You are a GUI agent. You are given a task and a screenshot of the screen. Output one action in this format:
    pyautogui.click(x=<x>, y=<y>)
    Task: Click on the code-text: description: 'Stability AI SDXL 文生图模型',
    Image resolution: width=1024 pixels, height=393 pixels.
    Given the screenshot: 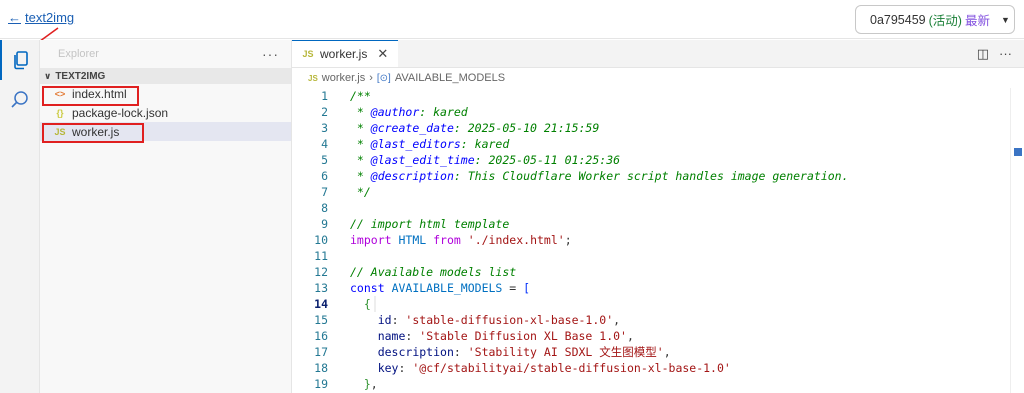 What is the action you would take?
    pyautogui.click(x=524, y=352)
    